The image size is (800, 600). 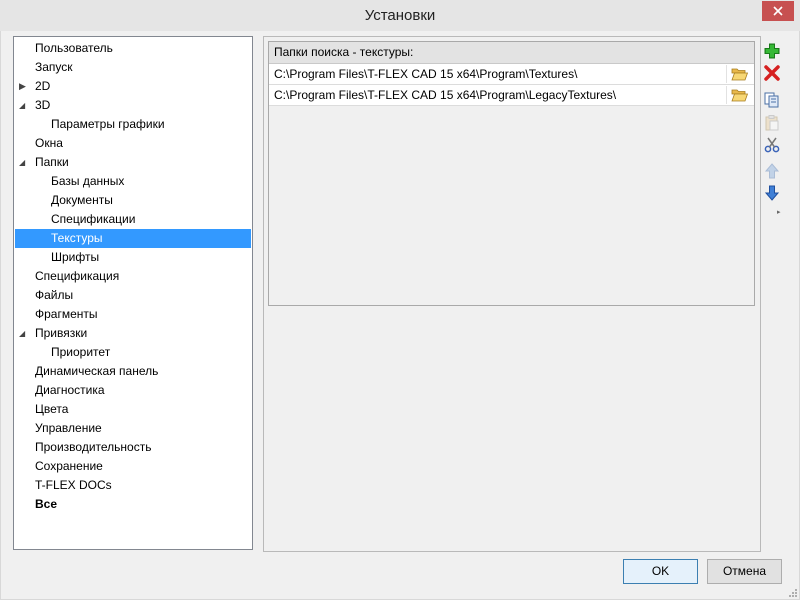 What do you see at coordinates (68, 428) in the screenshot?
I see `tree-item-label: Управление` at bounding box center [68, 428].